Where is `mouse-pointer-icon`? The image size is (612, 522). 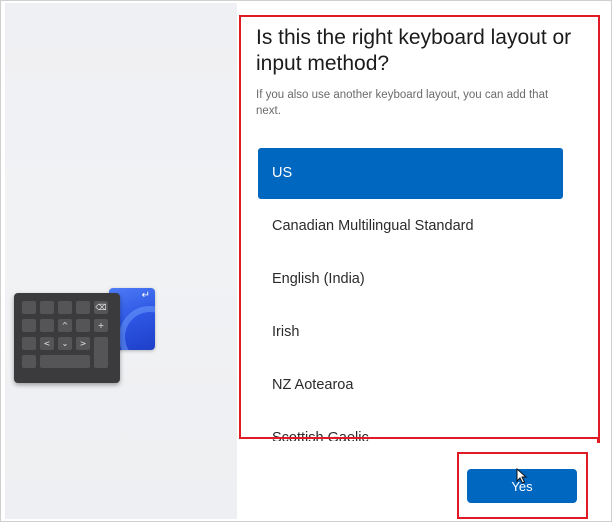 mouse-pointer-icon is located at coordinates (522, 476).